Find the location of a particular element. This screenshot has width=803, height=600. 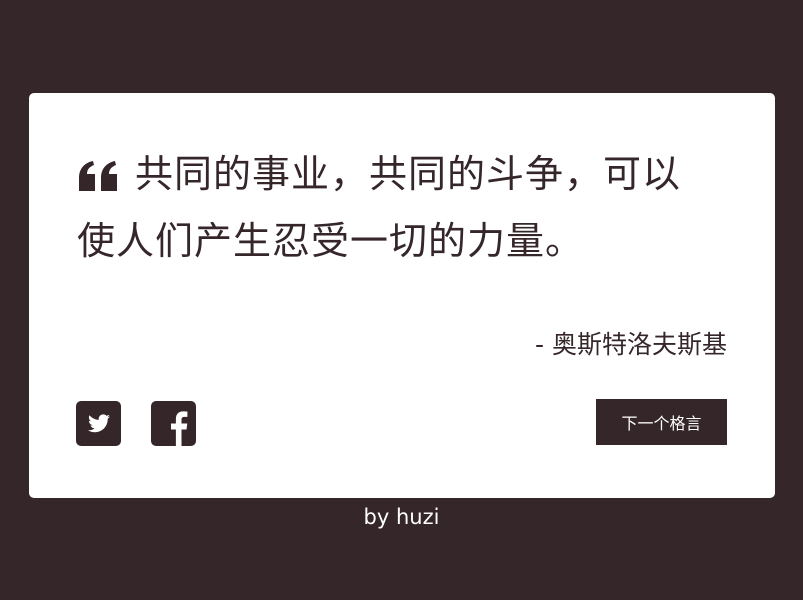

twitter-icon is located at coordinates (98, 423).